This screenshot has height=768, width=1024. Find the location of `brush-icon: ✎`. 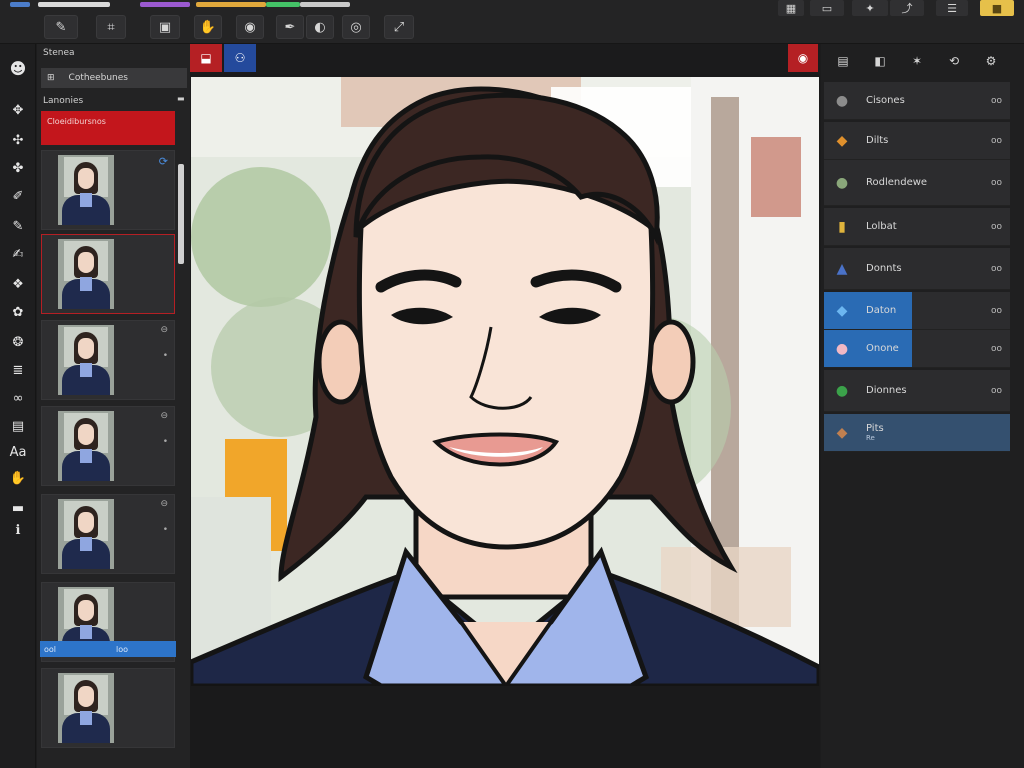

brush-icon: ✎ is located at coordinates (61, 27).